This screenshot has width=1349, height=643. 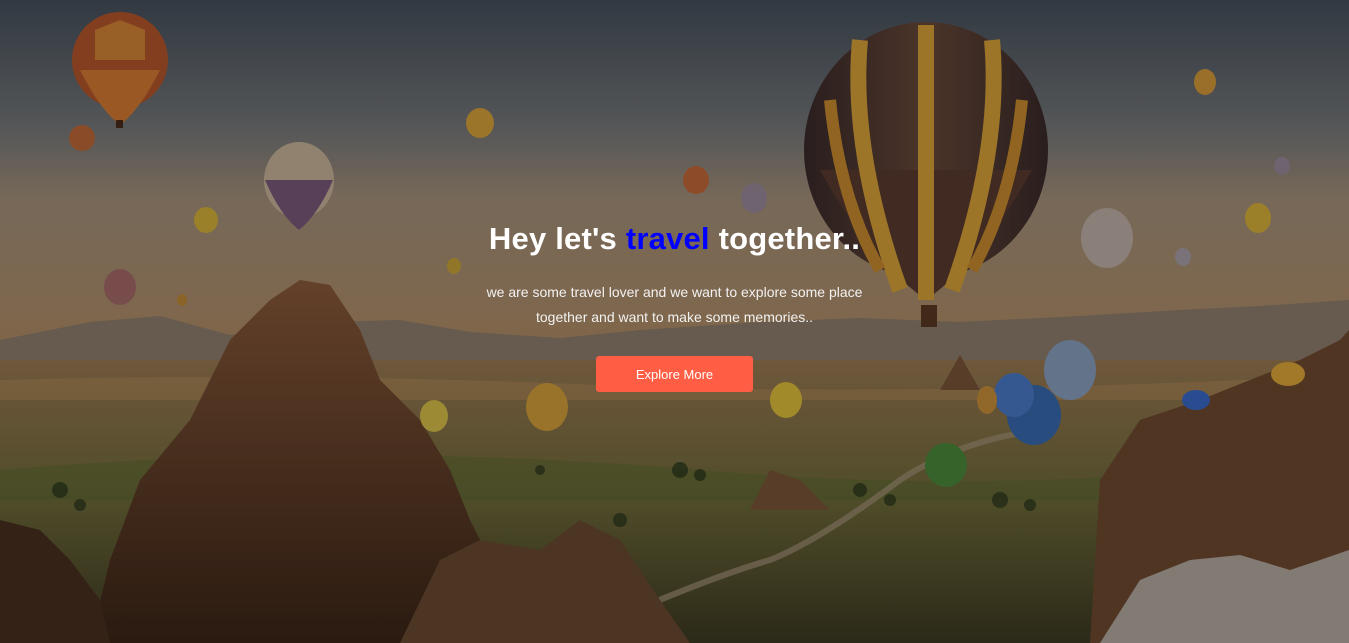 What do you see at coordinates (557, 238) in the screenshot?
I see `headline-text-before: Hey let's` at bounding box center [557, 238].